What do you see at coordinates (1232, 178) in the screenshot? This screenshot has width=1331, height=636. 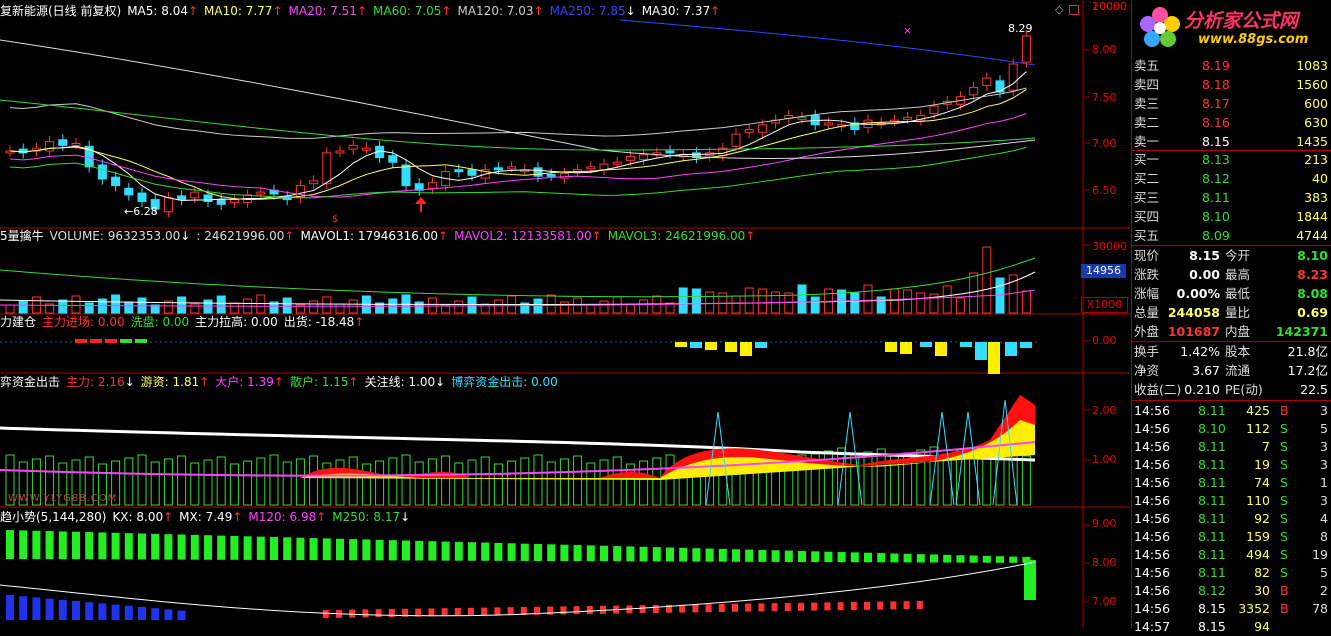 I see `order-book-row: 买二 8.12 40` at bounding box center [1232, 178].